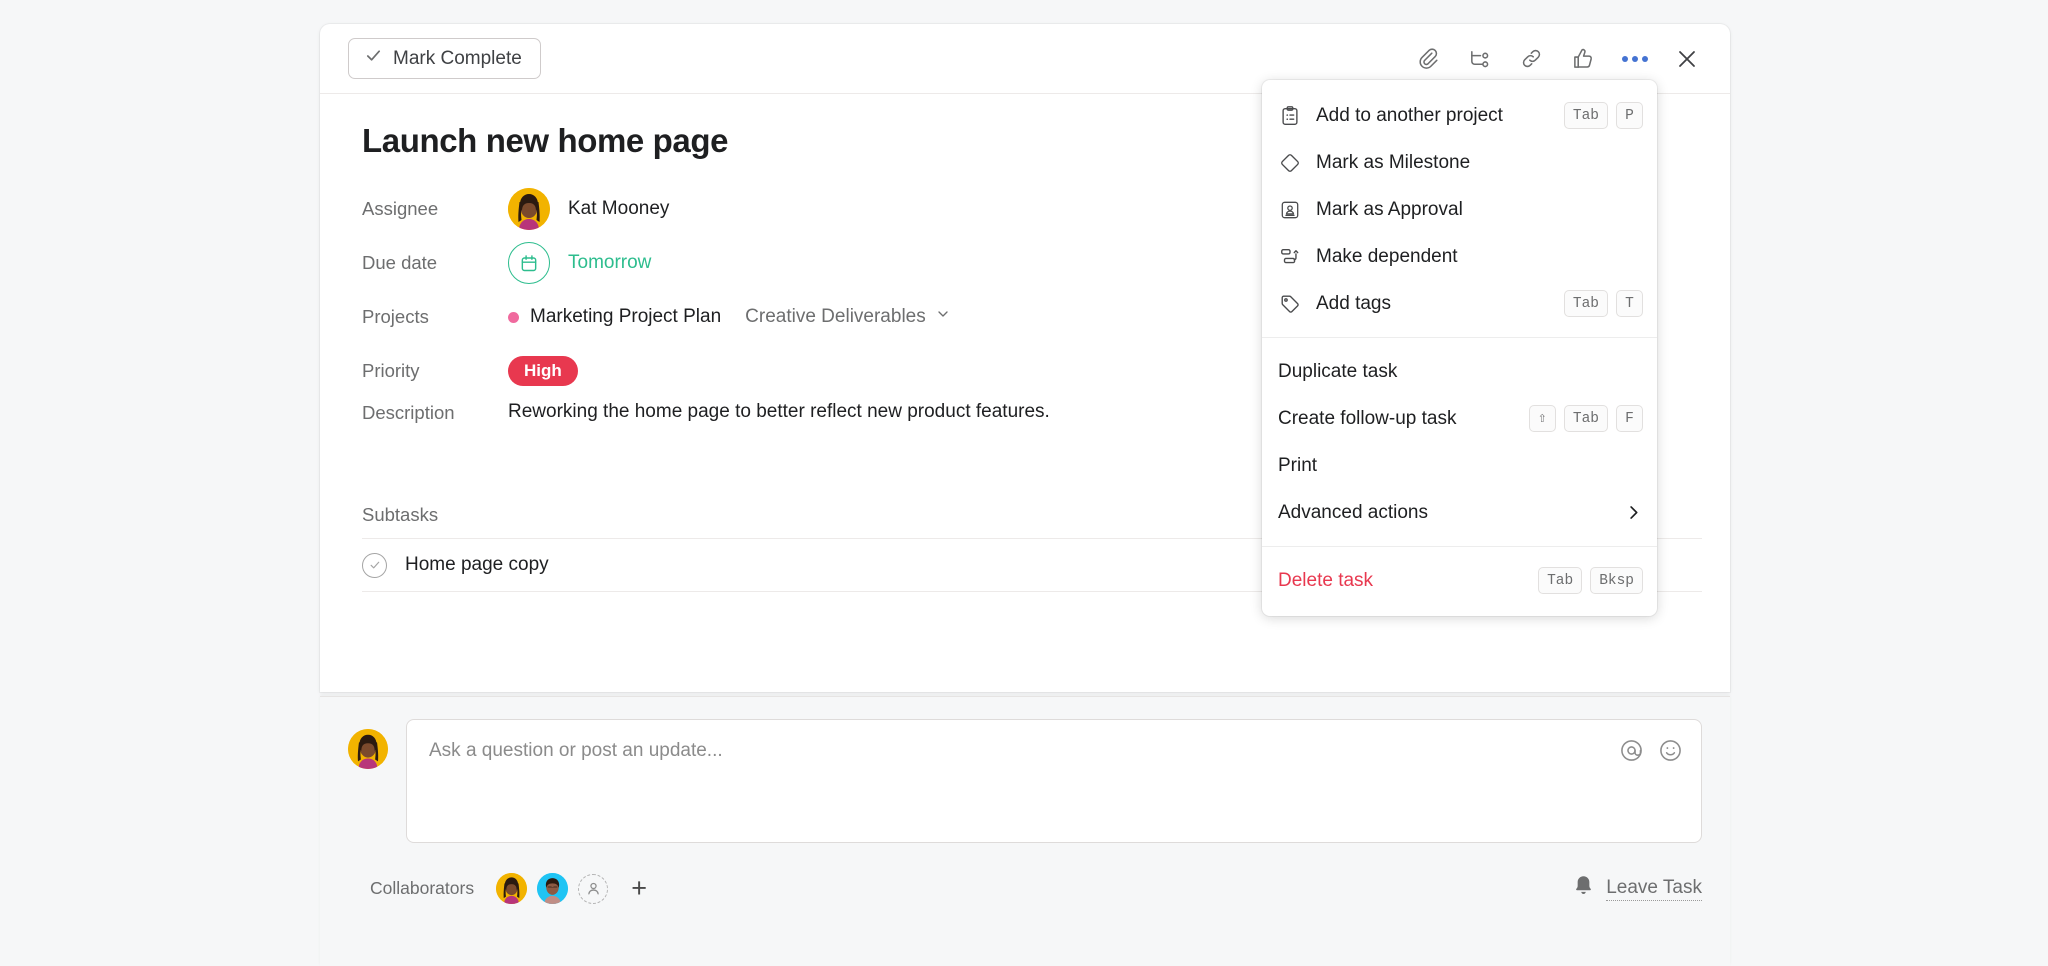 The width and height of the screenshot is (2048, 966). Describe the element at coordinates (943, 317) in the screenshot. I see `chevron-down-icon` at that location.